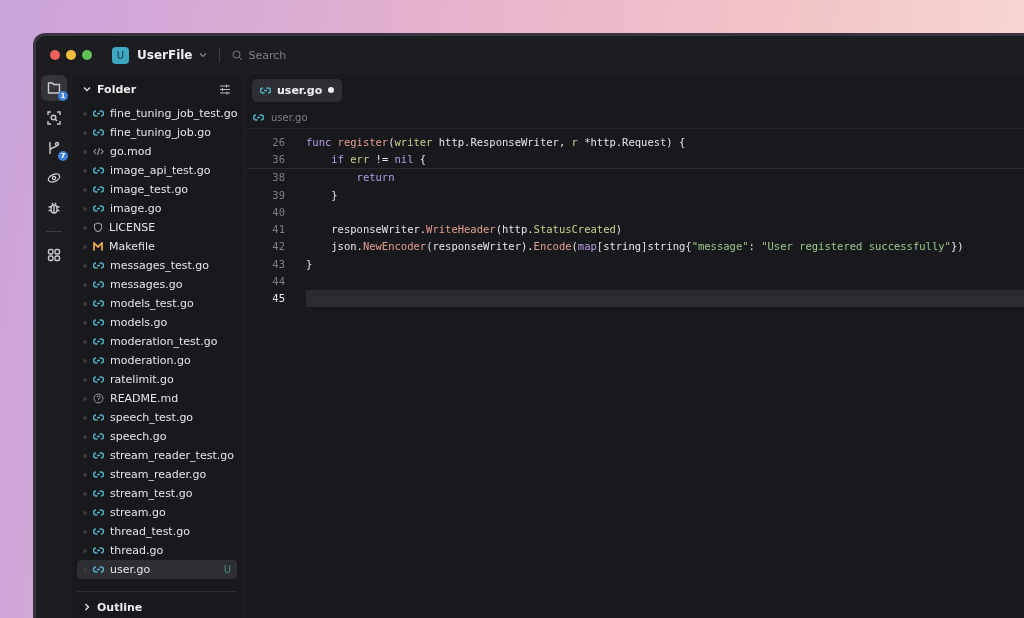 The height and width of the screenshot is (618, 1024). What do you see at coordinates (278, 211) in the screenshot?
I see `line-number: 40` at bounding box center [278, 211].